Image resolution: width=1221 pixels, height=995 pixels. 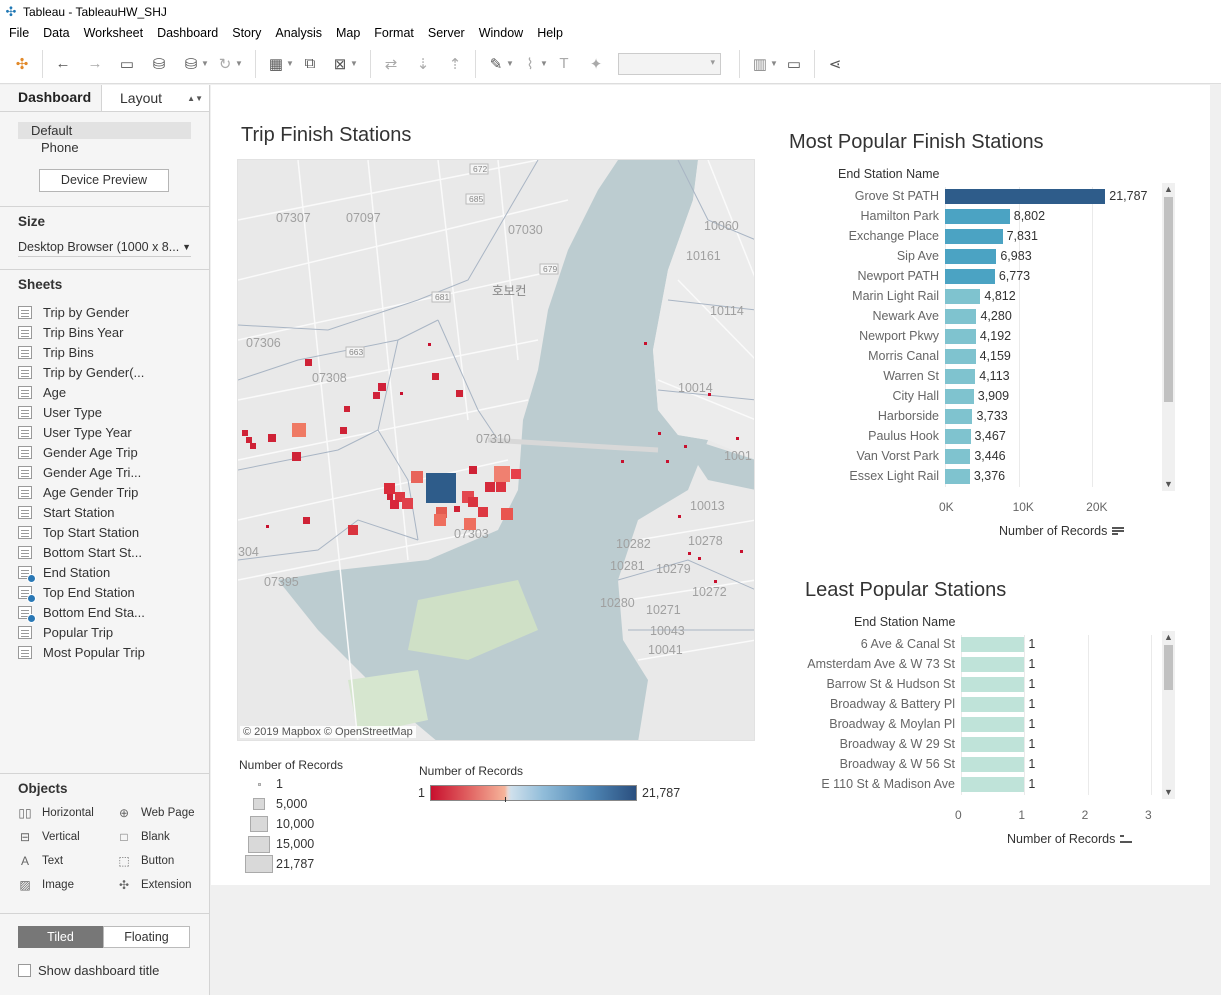 I want to click on object-item: ▯▯ Horizontal, so click(x=67, y=812).